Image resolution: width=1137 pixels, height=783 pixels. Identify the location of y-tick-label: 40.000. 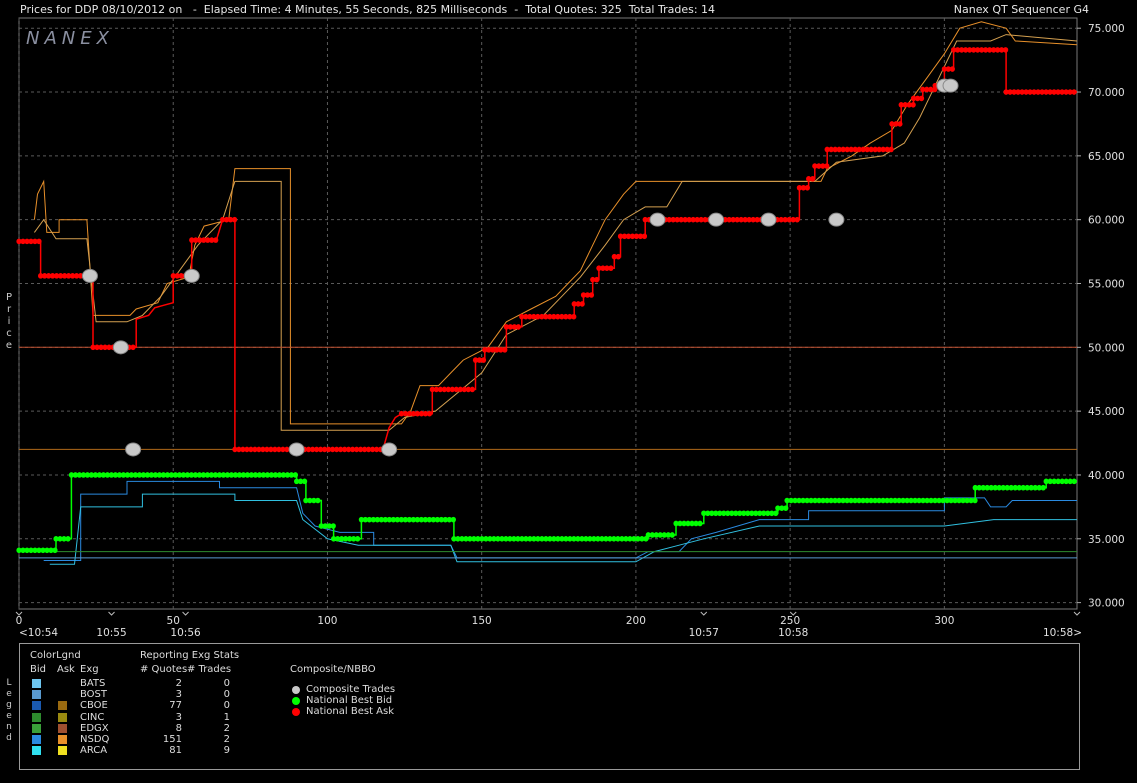
(1106, 476).